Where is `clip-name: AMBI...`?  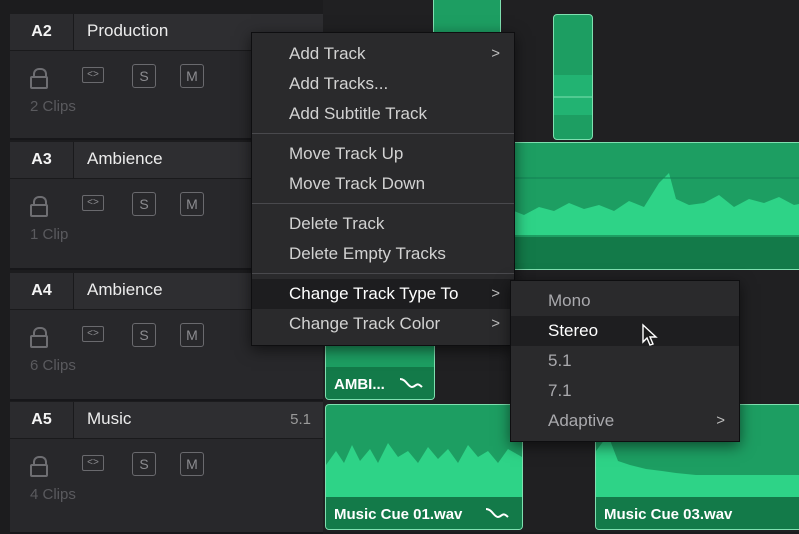
clip-name: AMBI... is located at coordinates (359, 384).